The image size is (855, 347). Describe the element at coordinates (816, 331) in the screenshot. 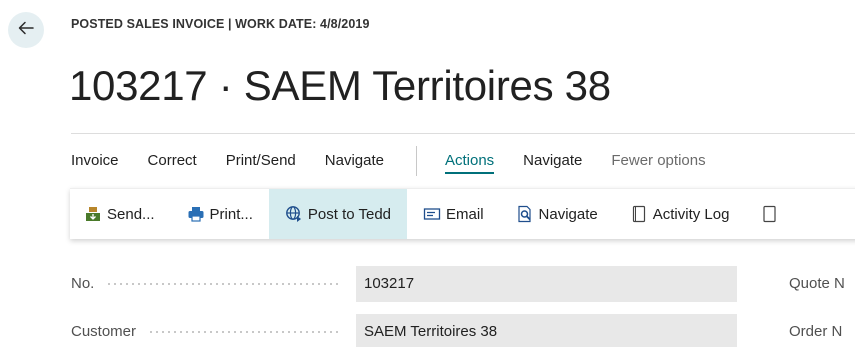

I see `field-order-no-label: Order N` at that location.